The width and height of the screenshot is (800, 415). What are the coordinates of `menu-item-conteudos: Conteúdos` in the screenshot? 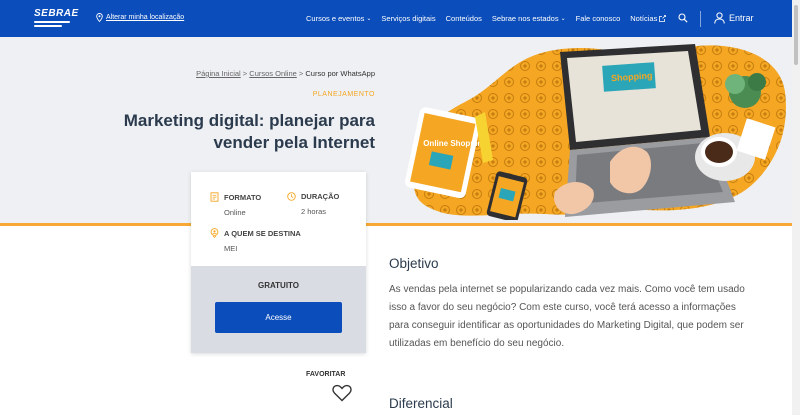 It's located at (464, 18).